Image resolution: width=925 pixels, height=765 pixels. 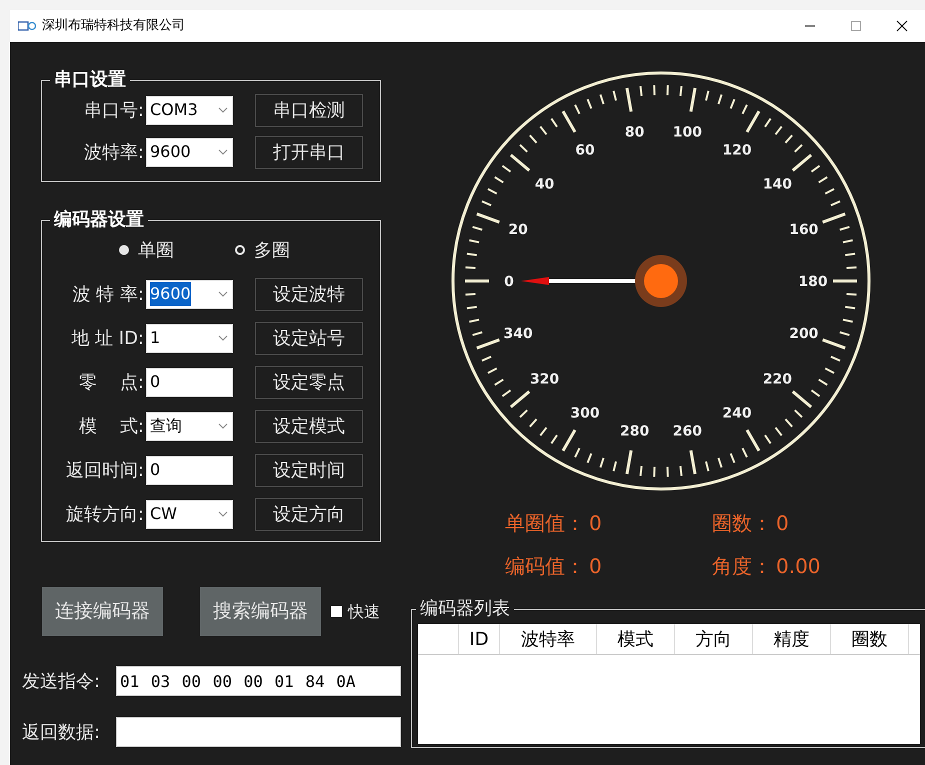 I want to click on column-header: 波特率, so click(x=548, y=639).